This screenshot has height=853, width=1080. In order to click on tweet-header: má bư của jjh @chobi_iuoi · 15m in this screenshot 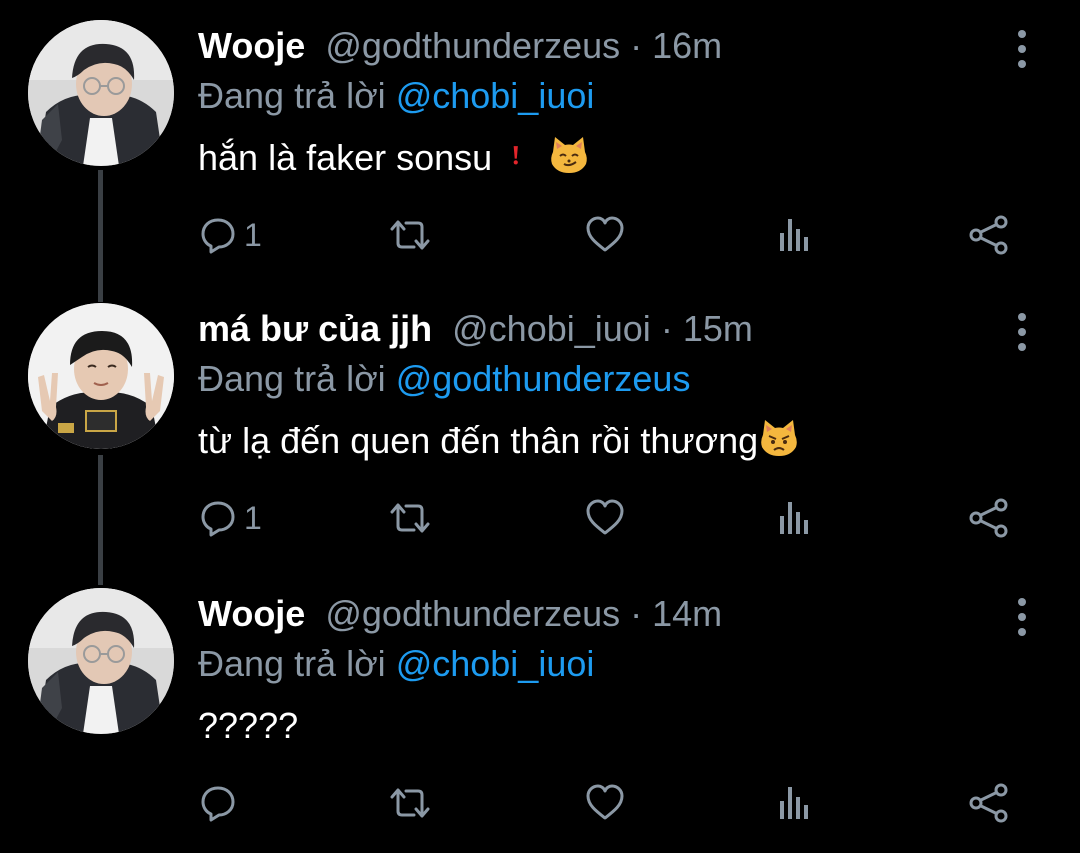, I will do `click(475, 329)`.